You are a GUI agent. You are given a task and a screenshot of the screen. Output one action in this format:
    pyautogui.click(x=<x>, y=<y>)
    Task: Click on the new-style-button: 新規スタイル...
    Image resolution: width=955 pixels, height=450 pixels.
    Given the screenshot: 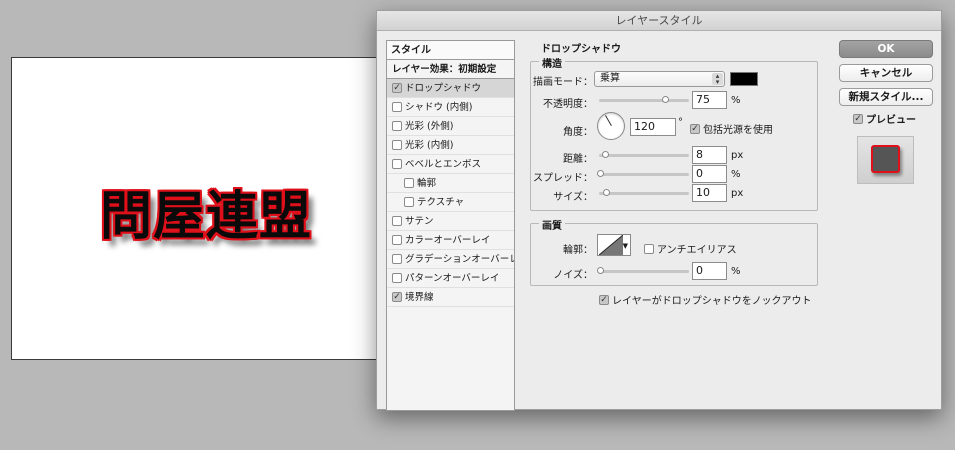 What is the action you would take?
    pyautogui.click(x=886, y=97)
    